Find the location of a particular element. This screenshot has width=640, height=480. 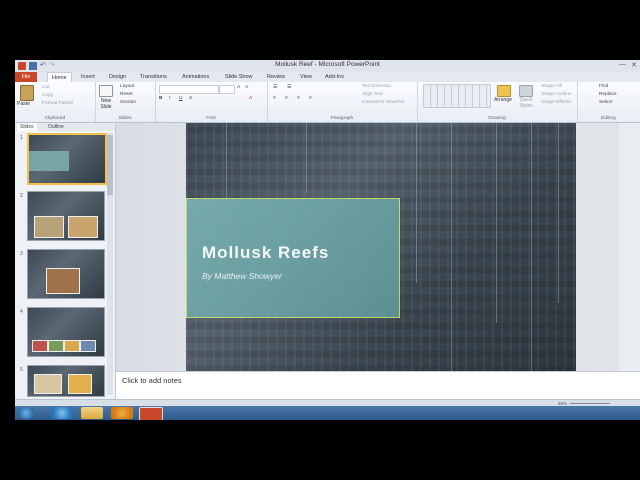

editing-group: Find Replace Select Editing is located at coordinates (608, 102).